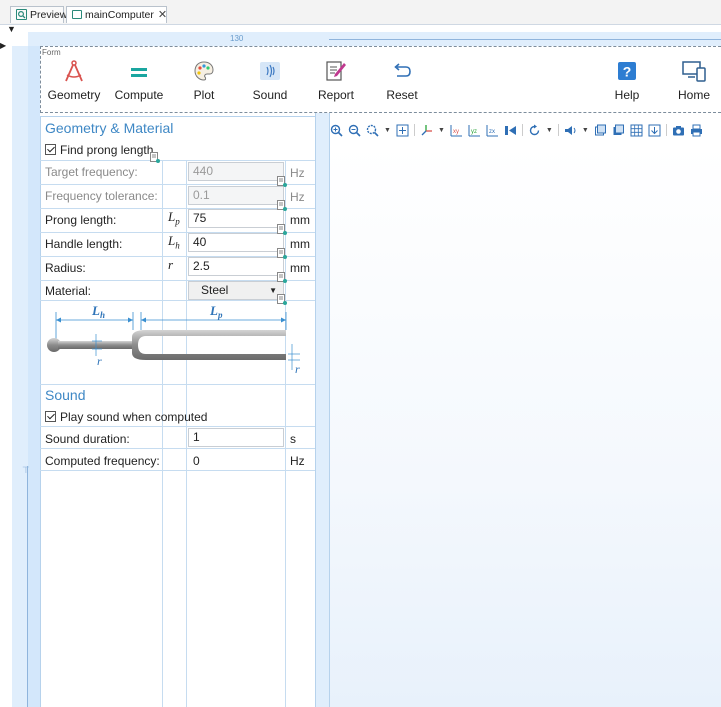 The image size is (721, 707). I want to click on radius-input: 2.5, so click(236, 266).